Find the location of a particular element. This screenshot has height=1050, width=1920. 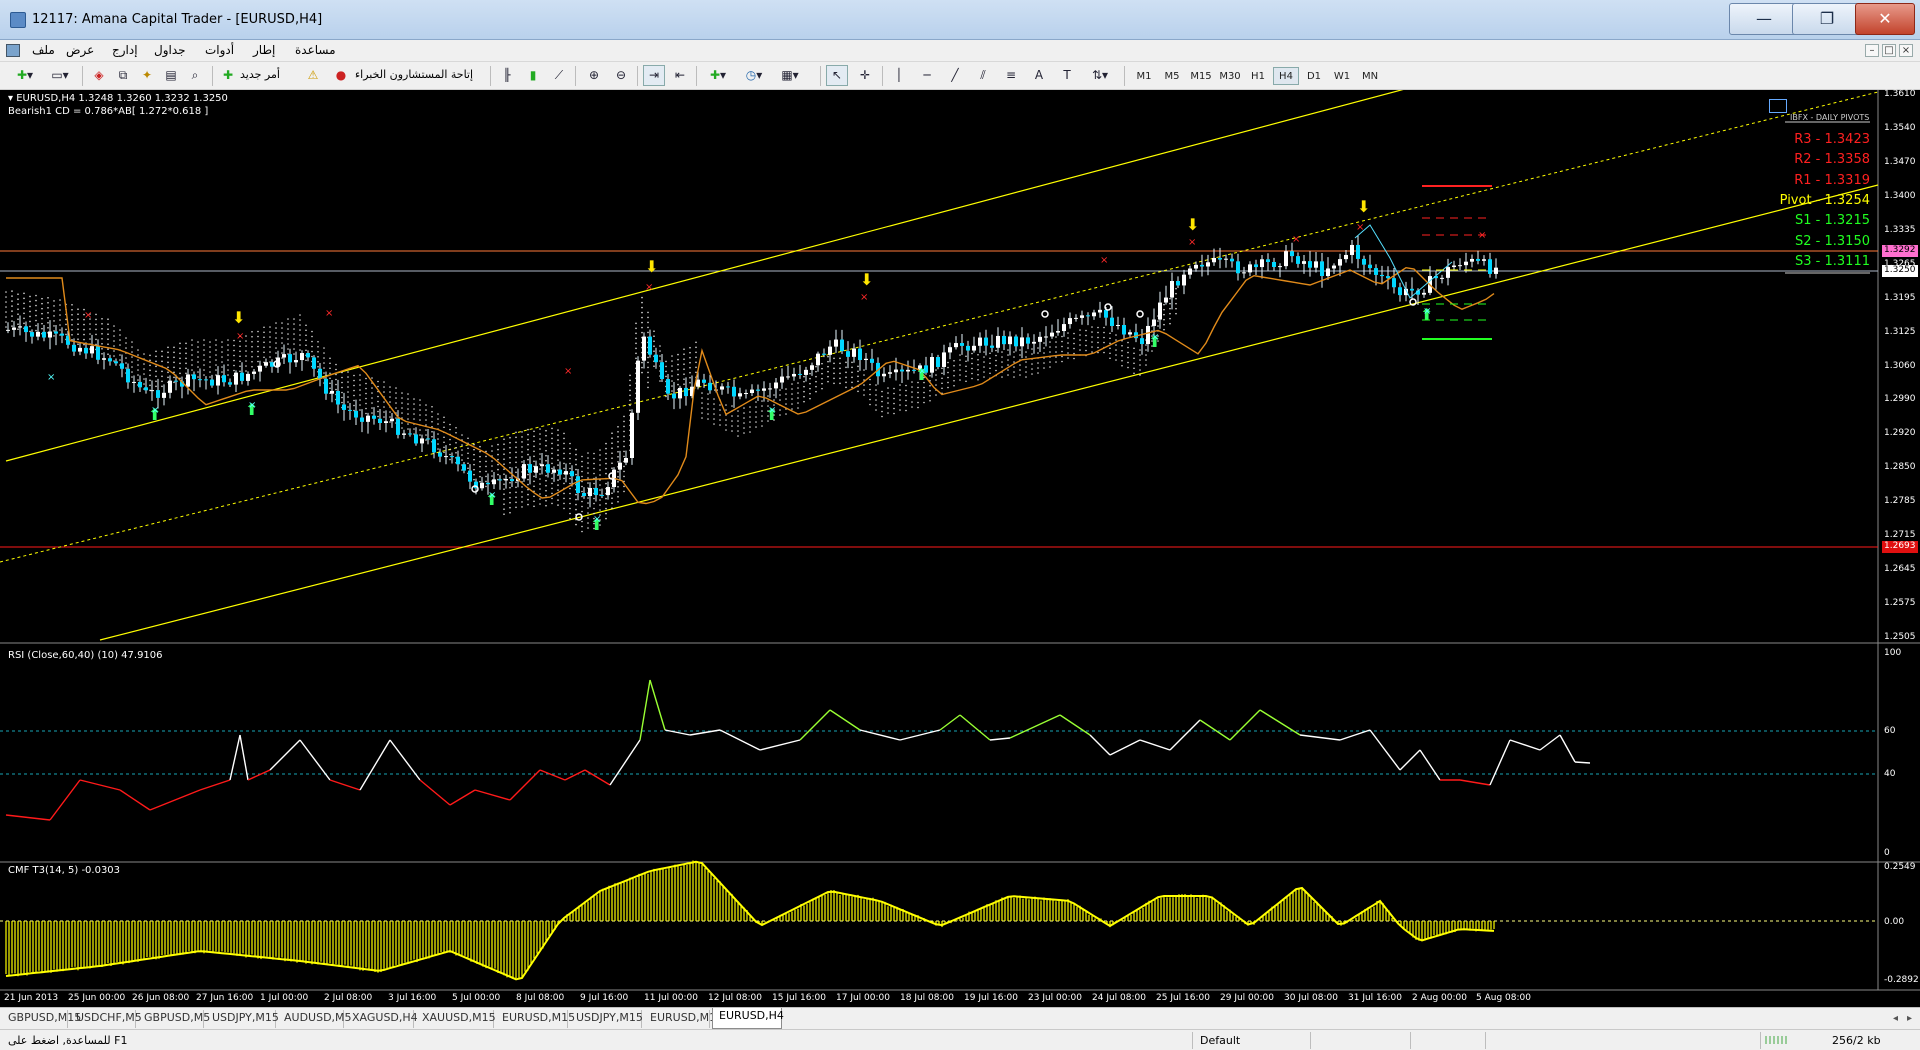

timeframe-m30: M30 is located at coordinates (1230, 76).